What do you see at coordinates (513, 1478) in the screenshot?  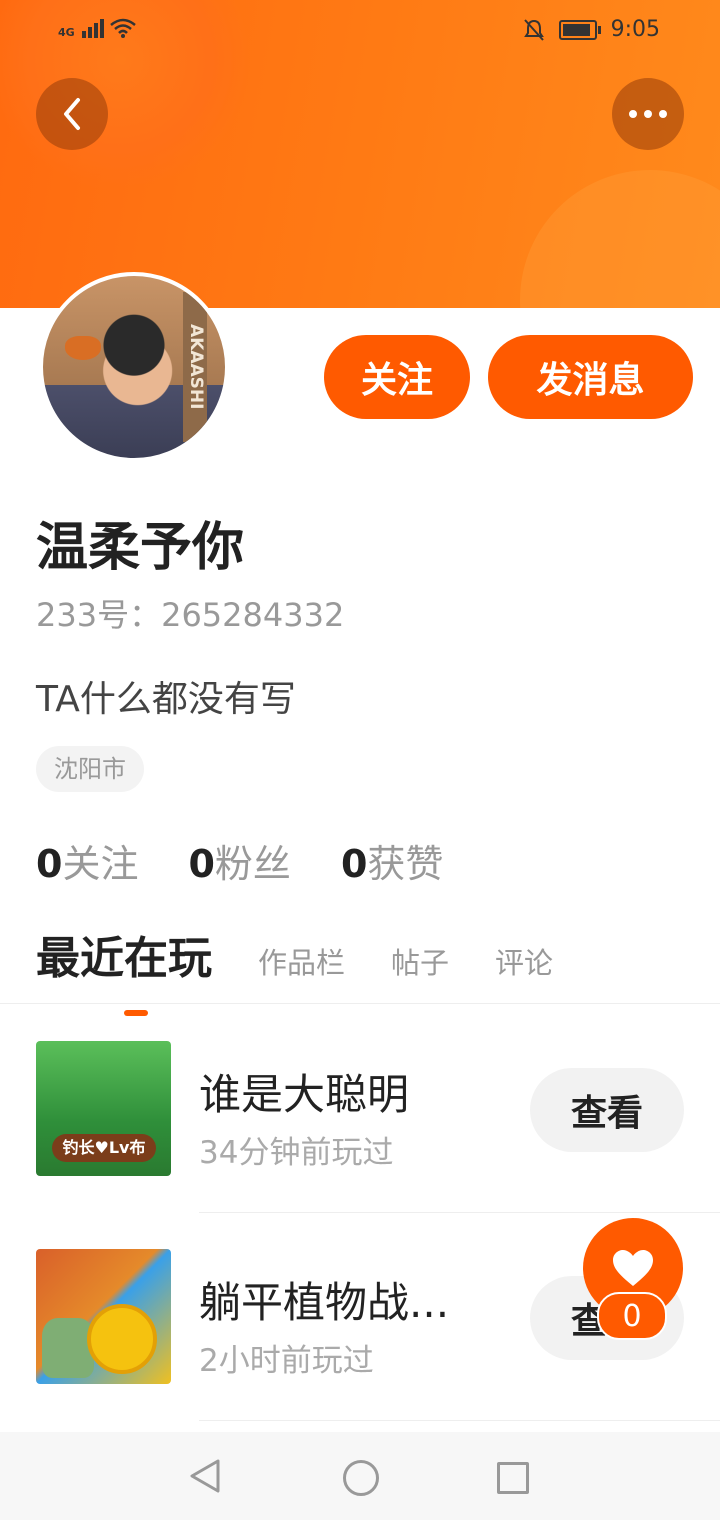 I see `square-recent-icon` at bounding box center [513, 1478].